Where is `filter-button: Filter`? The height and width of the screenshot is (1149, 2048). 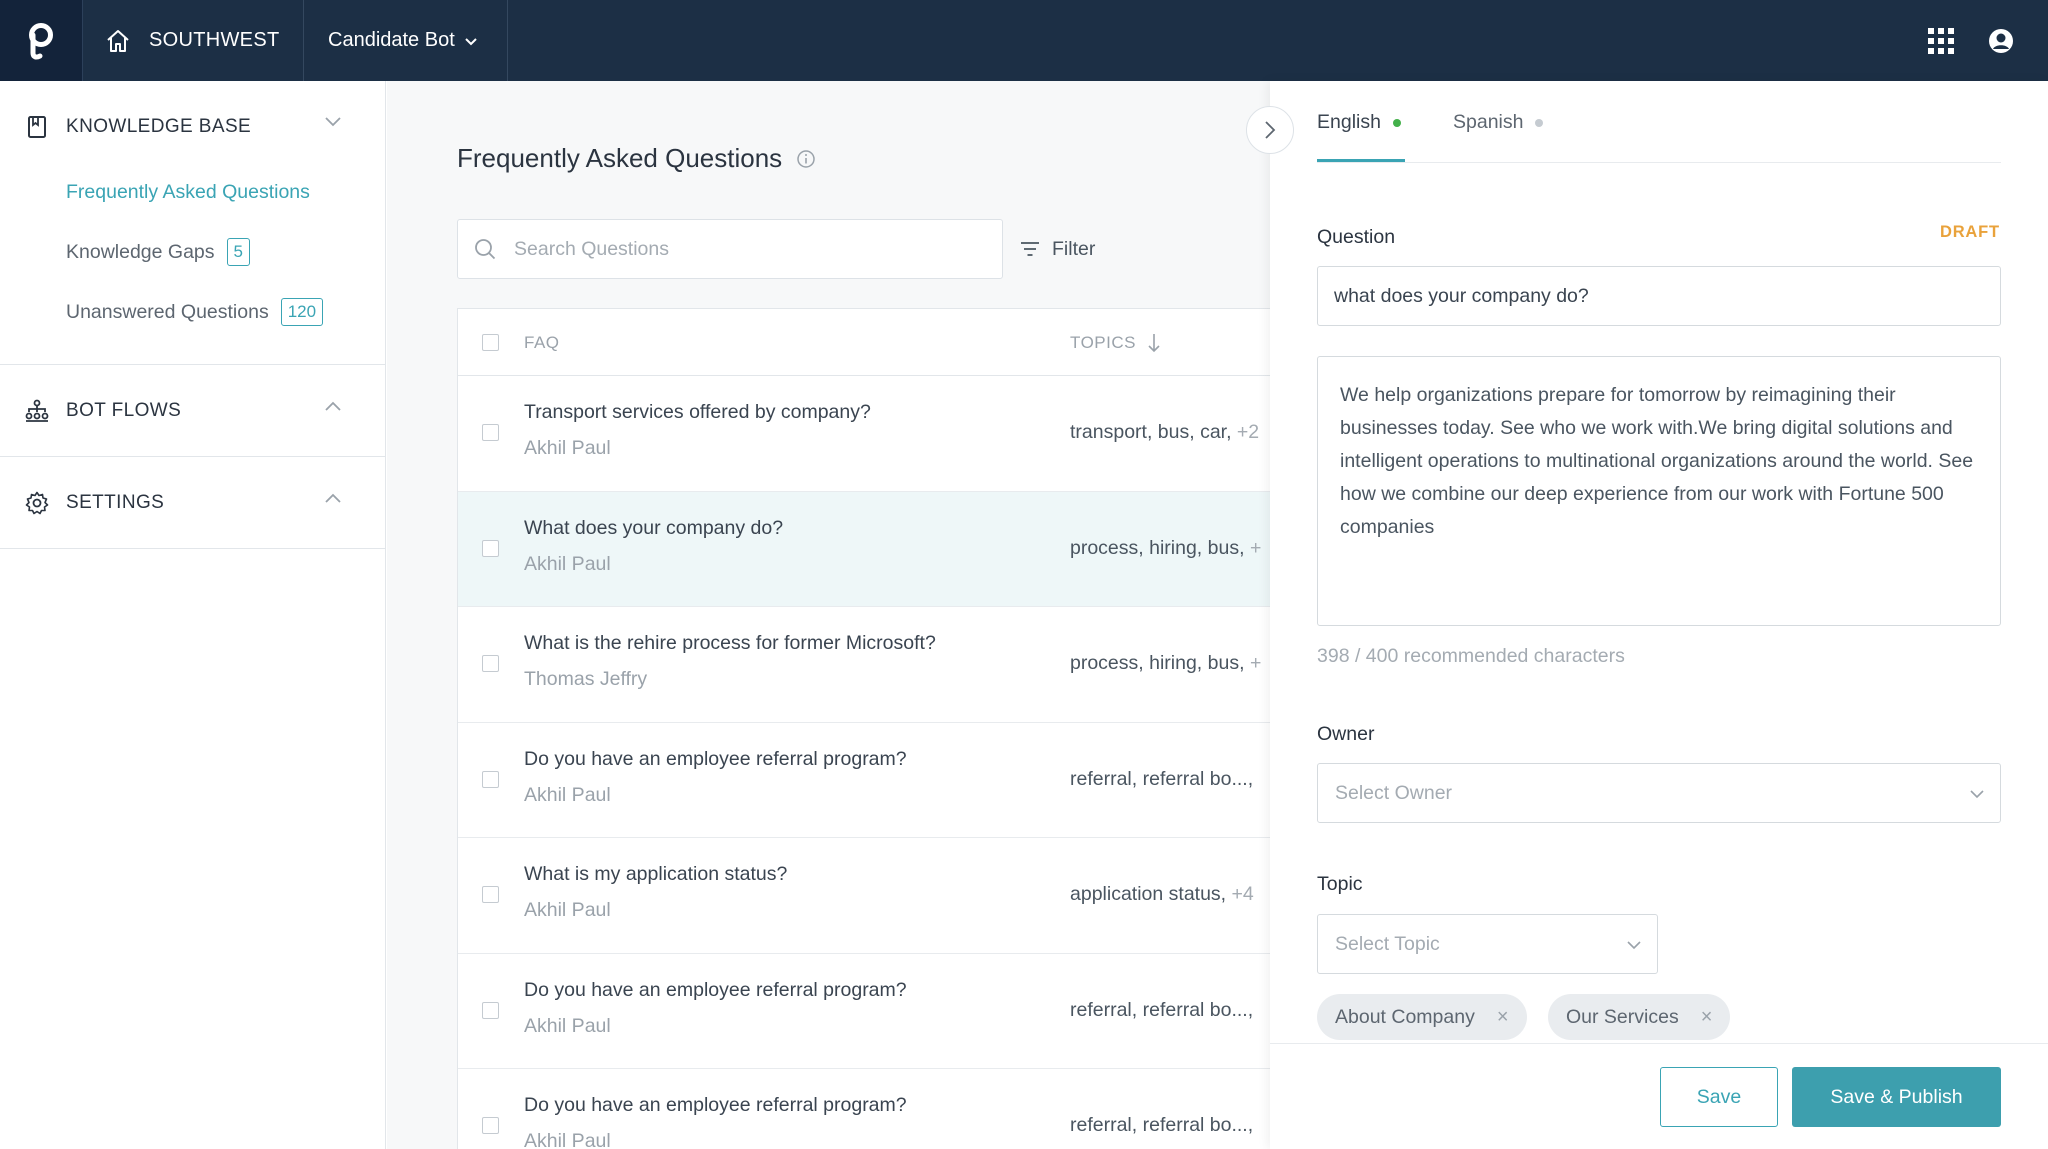
filter-button: Filter is located at coordinates (1057, 249).